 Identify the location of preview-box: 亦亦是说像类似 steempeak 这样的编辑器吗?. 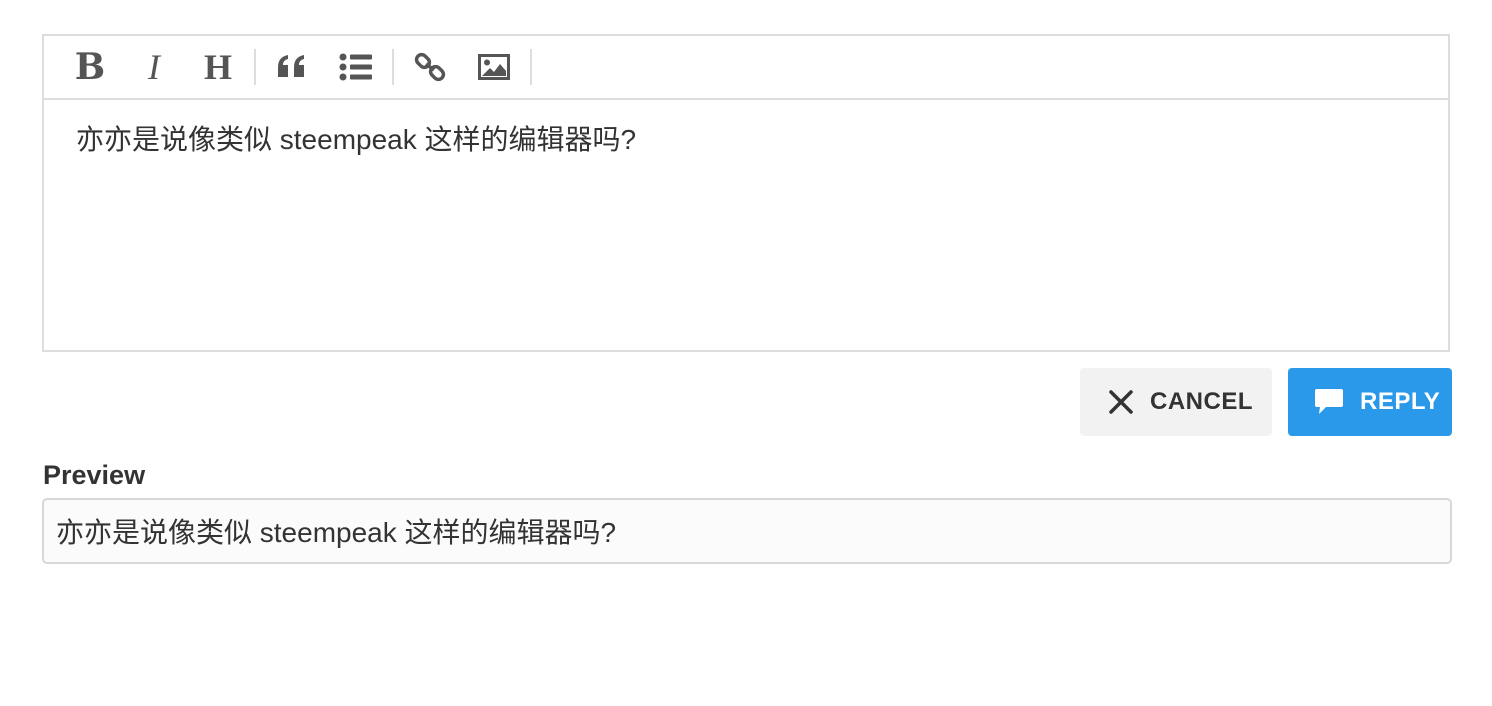
(747, 531).